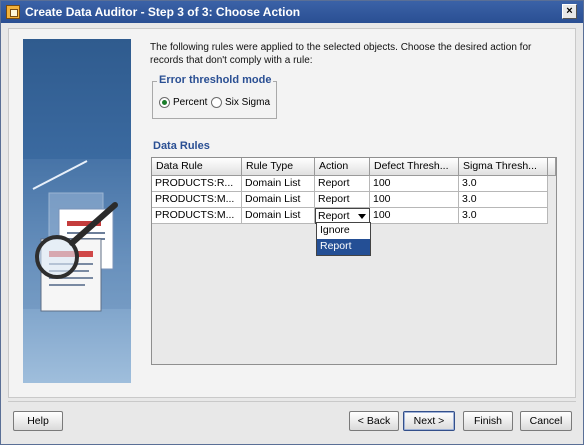  I want to click on table-row: PRODUCTS:M... Domain List Report 100 3.0, so click(354, 200).